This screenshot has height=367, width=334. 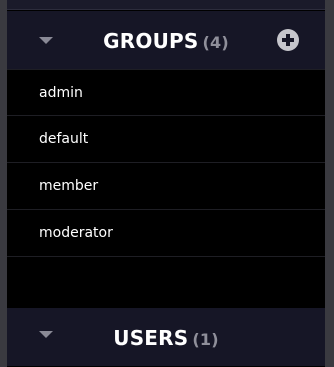 What do you see at coordinates (205, 339) in the screenshot?
I see `users-count: (1)` at bounding box center [205, 339].